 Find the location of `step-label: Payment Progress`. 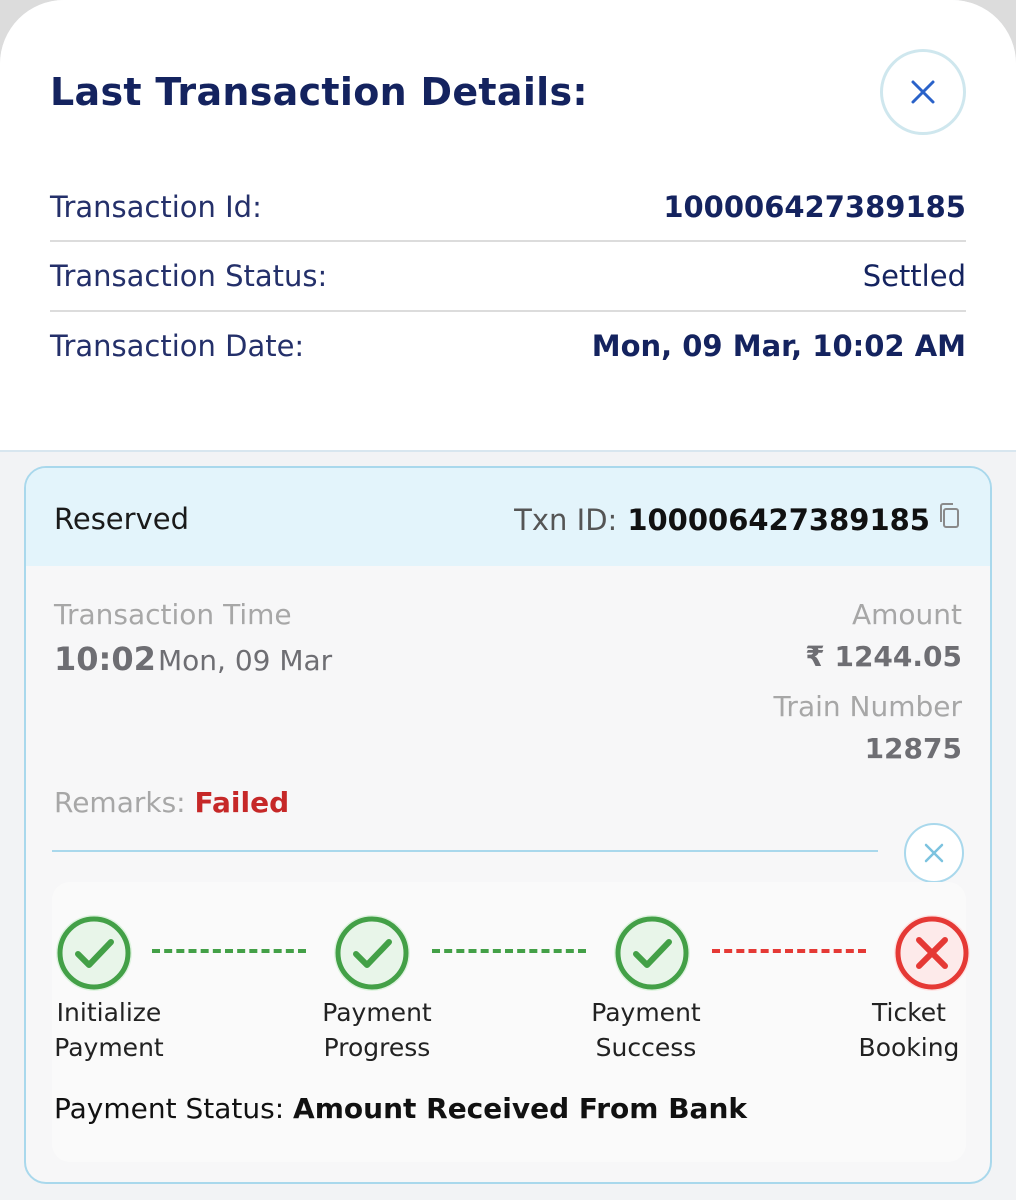

step-label: Payment Progress is located at coordinates (377, 1030).